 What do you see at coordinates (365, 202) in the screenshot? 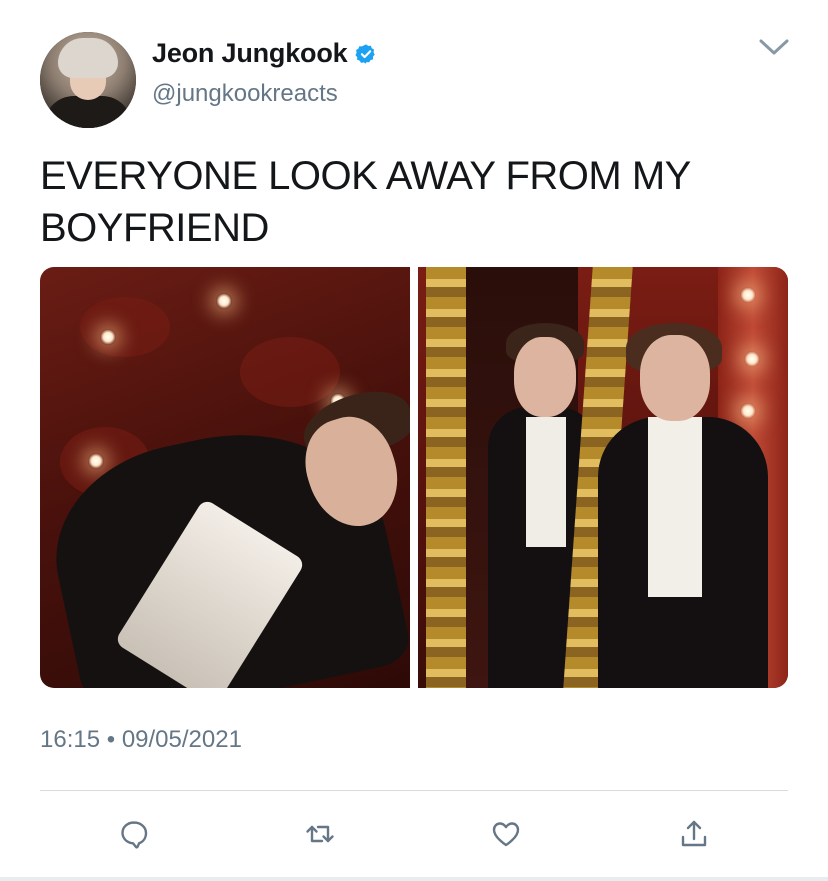
I see `tweet-text: EVERYONE LOOK AWAY FROM MY BOYFRIEND` at bounding box center [365, 202].